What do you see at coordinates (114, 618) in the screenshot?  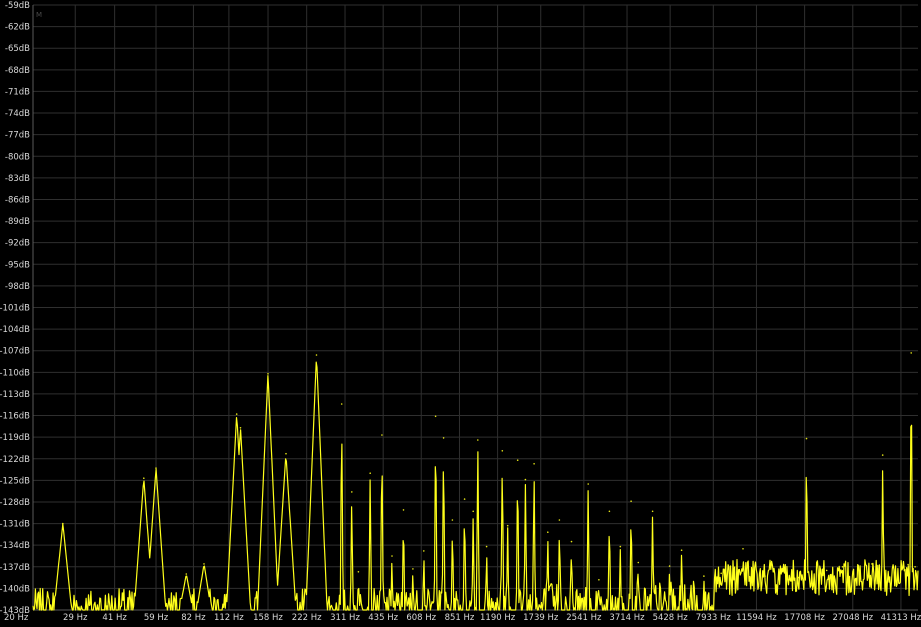 I see `x-tick-label: 41 Hz` at bounding box center [114, 618].